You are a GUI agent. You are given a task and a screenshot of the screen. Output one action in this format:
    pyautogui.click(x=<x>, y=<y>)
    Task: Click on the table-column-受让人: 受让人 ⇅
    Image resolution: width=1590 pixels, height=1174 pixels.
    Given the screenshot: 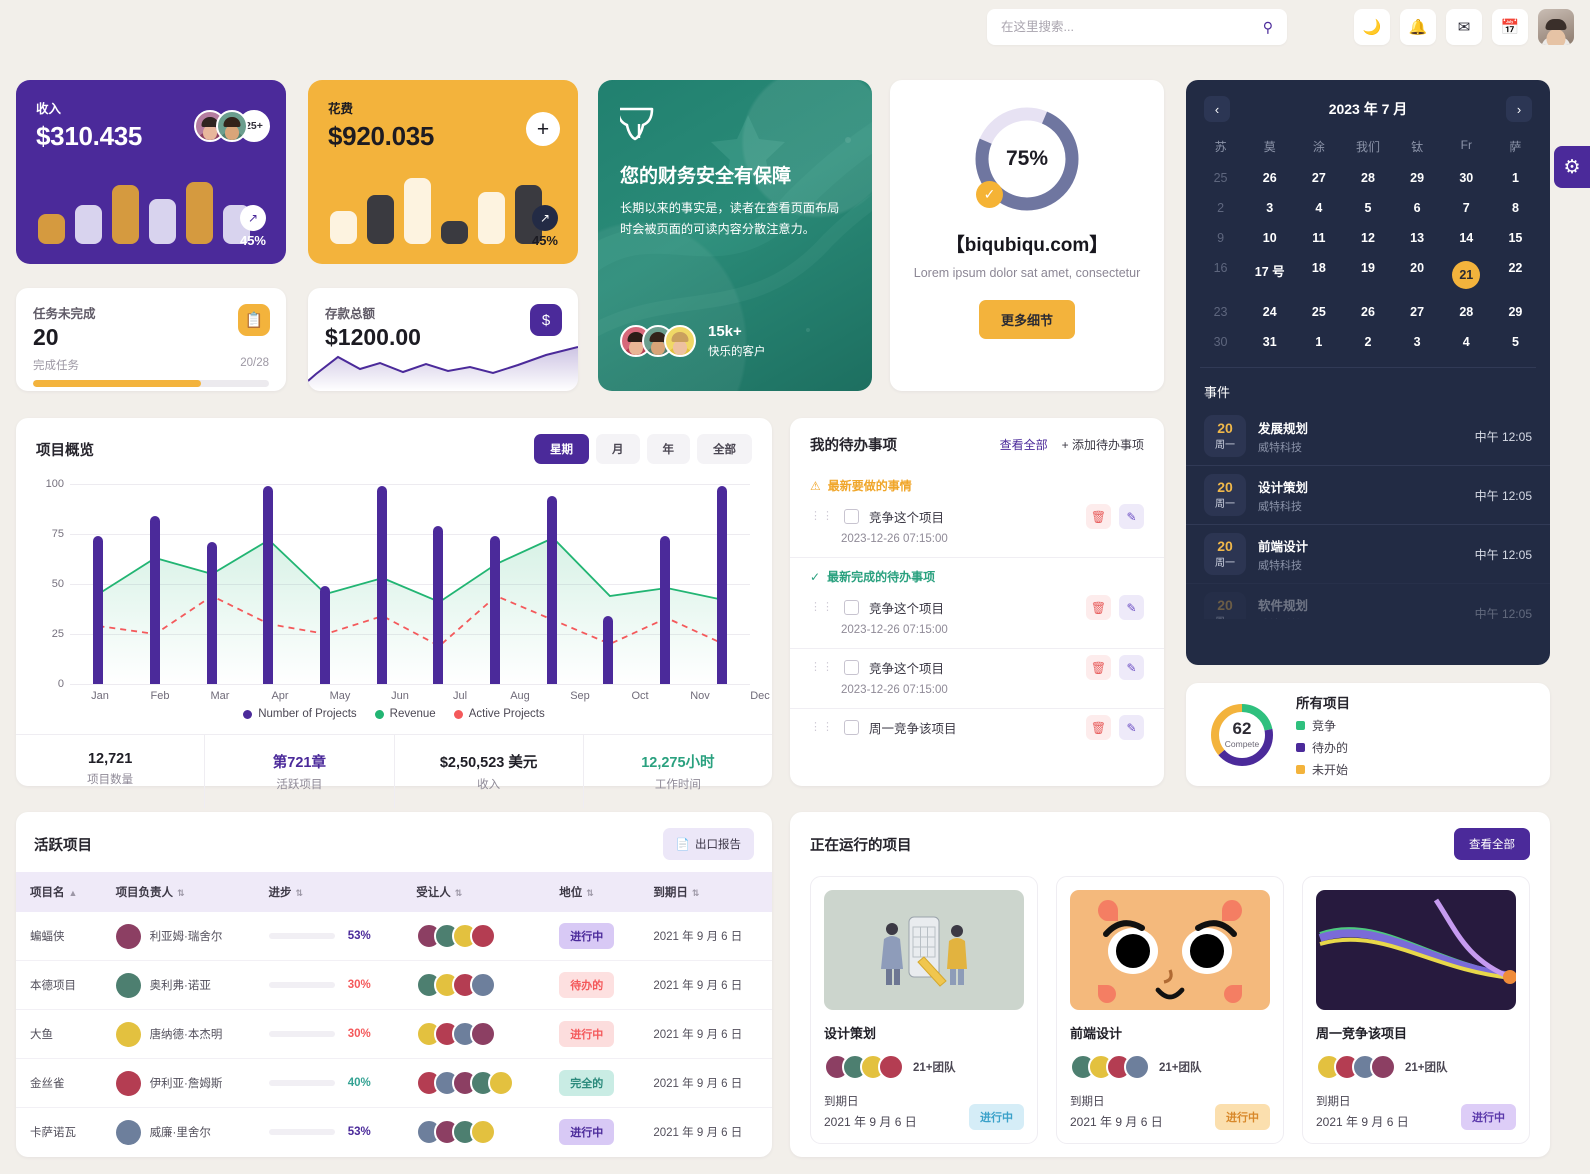 What is the action you would take?
    pyautogui.click(x=474, y=892)
    